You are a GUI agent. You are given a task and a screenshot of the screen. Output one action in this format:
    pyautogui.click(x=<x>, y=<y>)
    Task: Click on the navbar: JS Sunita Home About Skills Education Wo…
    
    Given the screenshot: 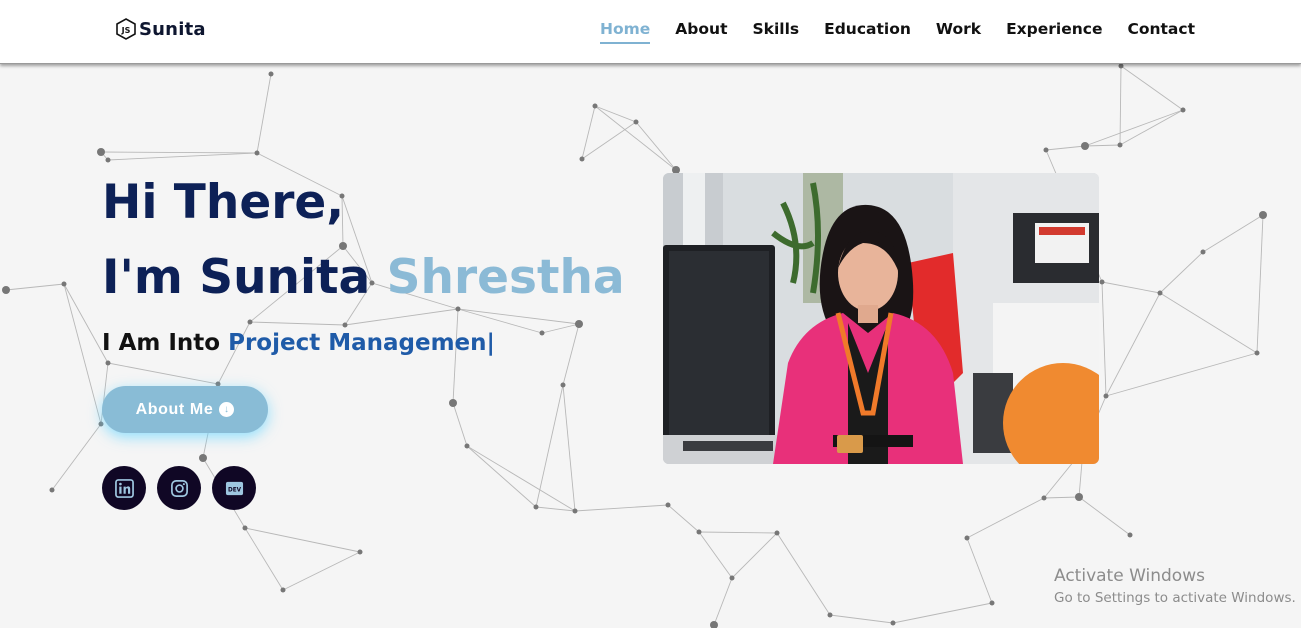 What is the action you would take?
    pyautogui.click(x=650, y=32)
    